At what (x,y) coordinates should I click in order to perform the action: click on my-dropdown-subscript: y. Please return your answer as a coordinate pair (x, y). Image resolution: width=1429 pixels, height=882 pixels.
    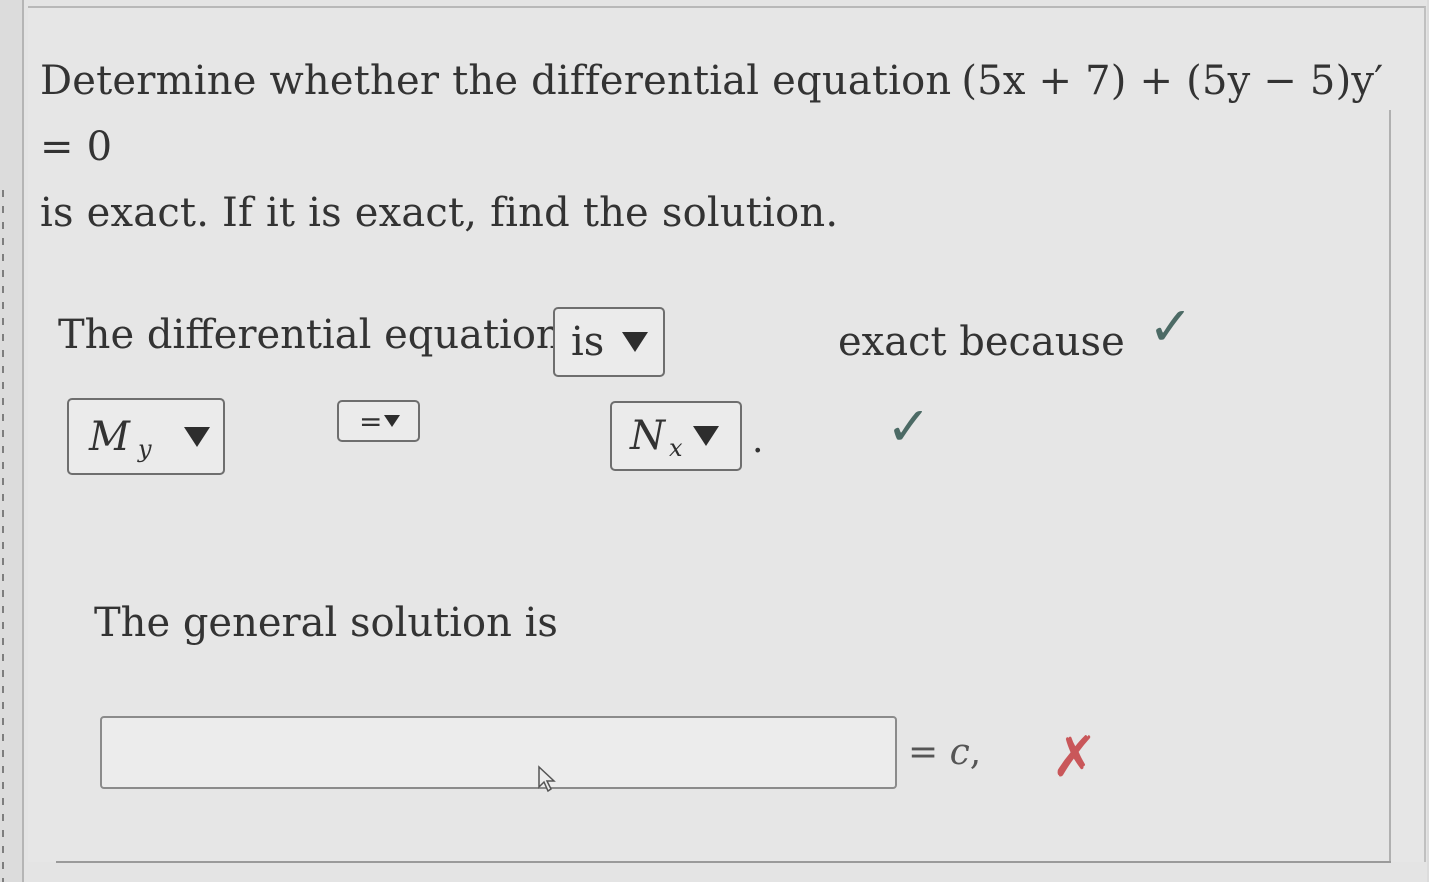
    Looking at the image, I should click on (144, 448).